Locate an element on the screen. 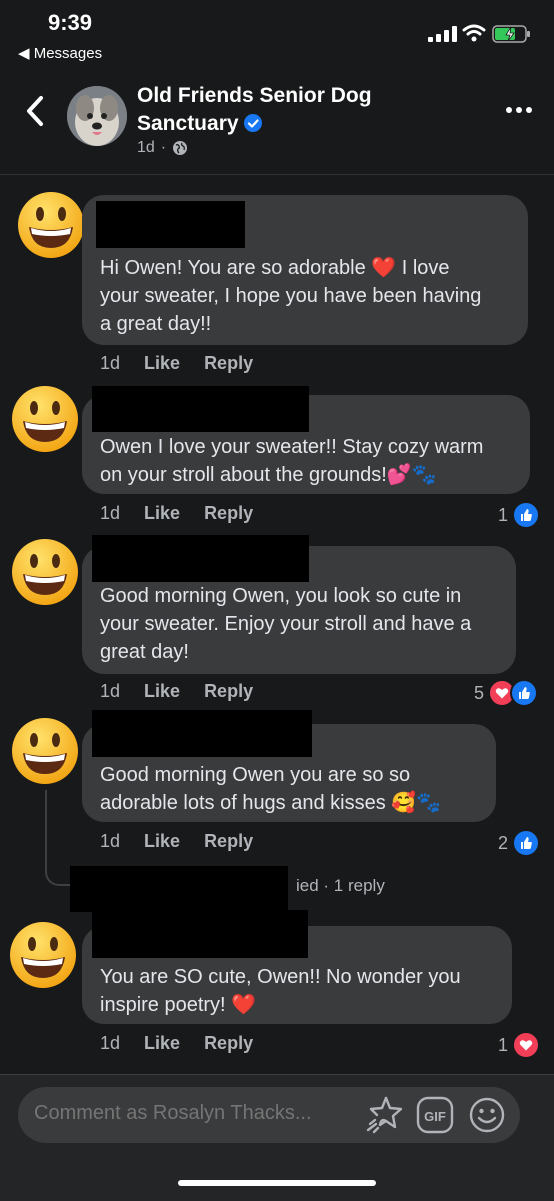 This screenshot has height=1201, width=554. comment-line: adorable lots of hugs and kisses 🥰🐾 is located at coordinates (271, 803).